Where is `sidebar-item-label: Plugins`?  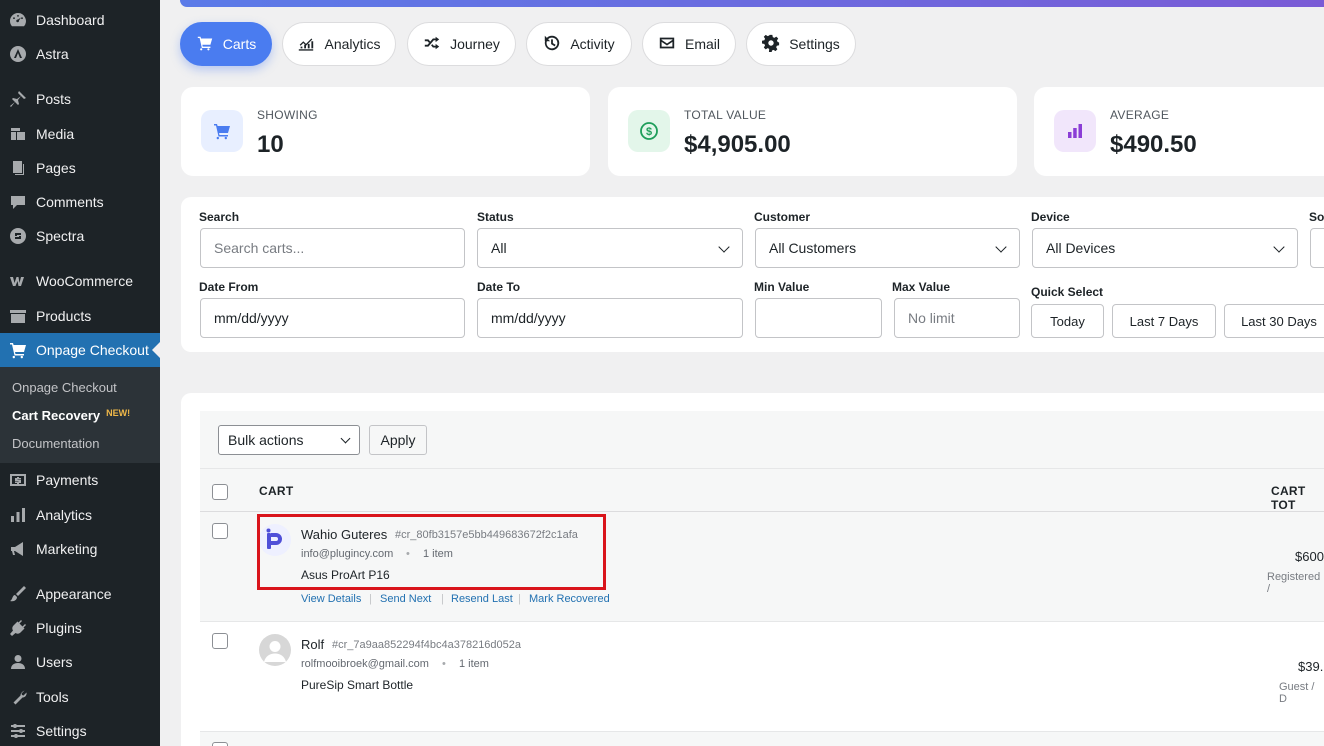 sidebar-item-label: Plugins is located at coordinates (59, 628).